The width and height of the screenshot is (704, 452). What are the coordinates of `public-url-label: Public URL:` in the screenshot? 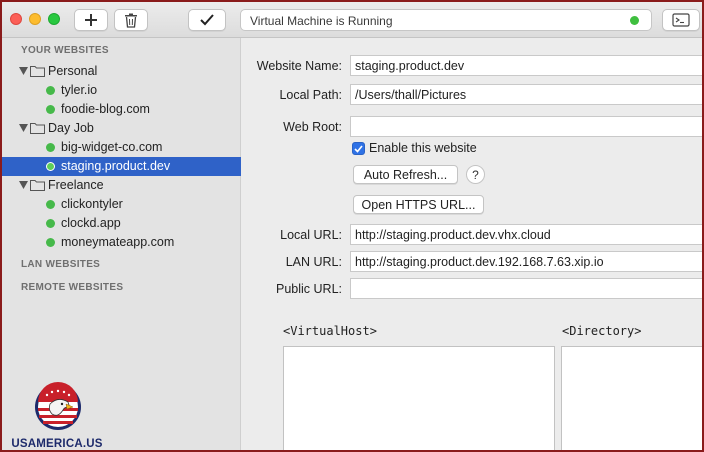 It's located at (309, 289).